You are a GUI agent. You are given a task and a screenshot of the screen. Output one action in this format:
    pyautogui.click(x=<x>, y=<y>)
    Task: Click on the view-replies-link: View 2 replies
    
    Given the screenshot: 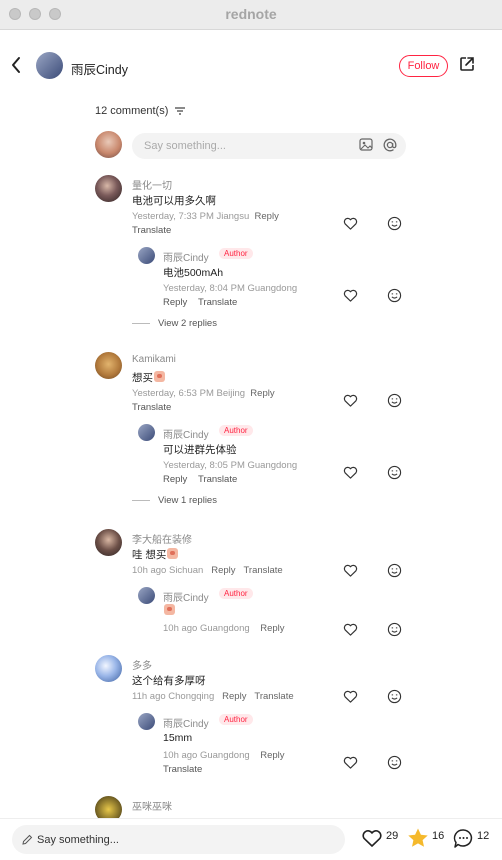 What is the action you would take?
    pyautogui.click(x=174, y=323)
    